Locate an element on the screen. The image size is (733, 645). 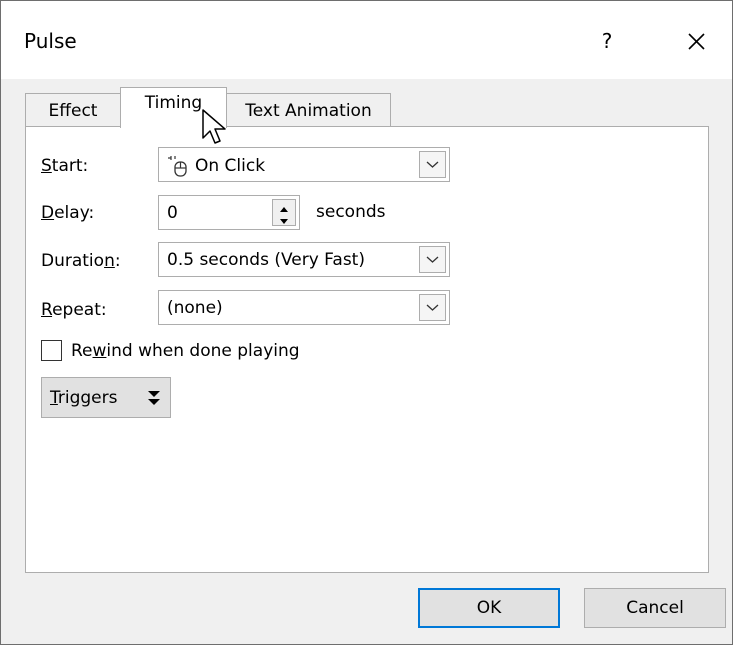
rewind-checkbox is located at coordinates (51, 350).